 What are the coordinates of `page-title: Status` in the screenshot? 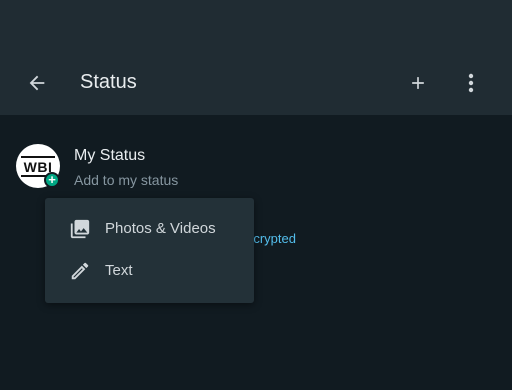 It's located at (108, 82).